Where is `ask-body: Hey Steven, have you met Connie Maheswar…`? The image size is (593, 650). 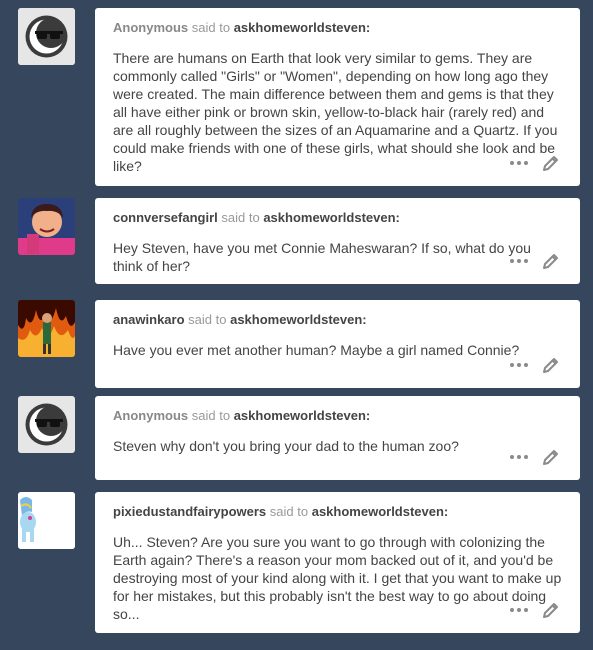
ask-body: Hey Steven, have you met Connie Maheswar… is located at coordinates (322, 257).